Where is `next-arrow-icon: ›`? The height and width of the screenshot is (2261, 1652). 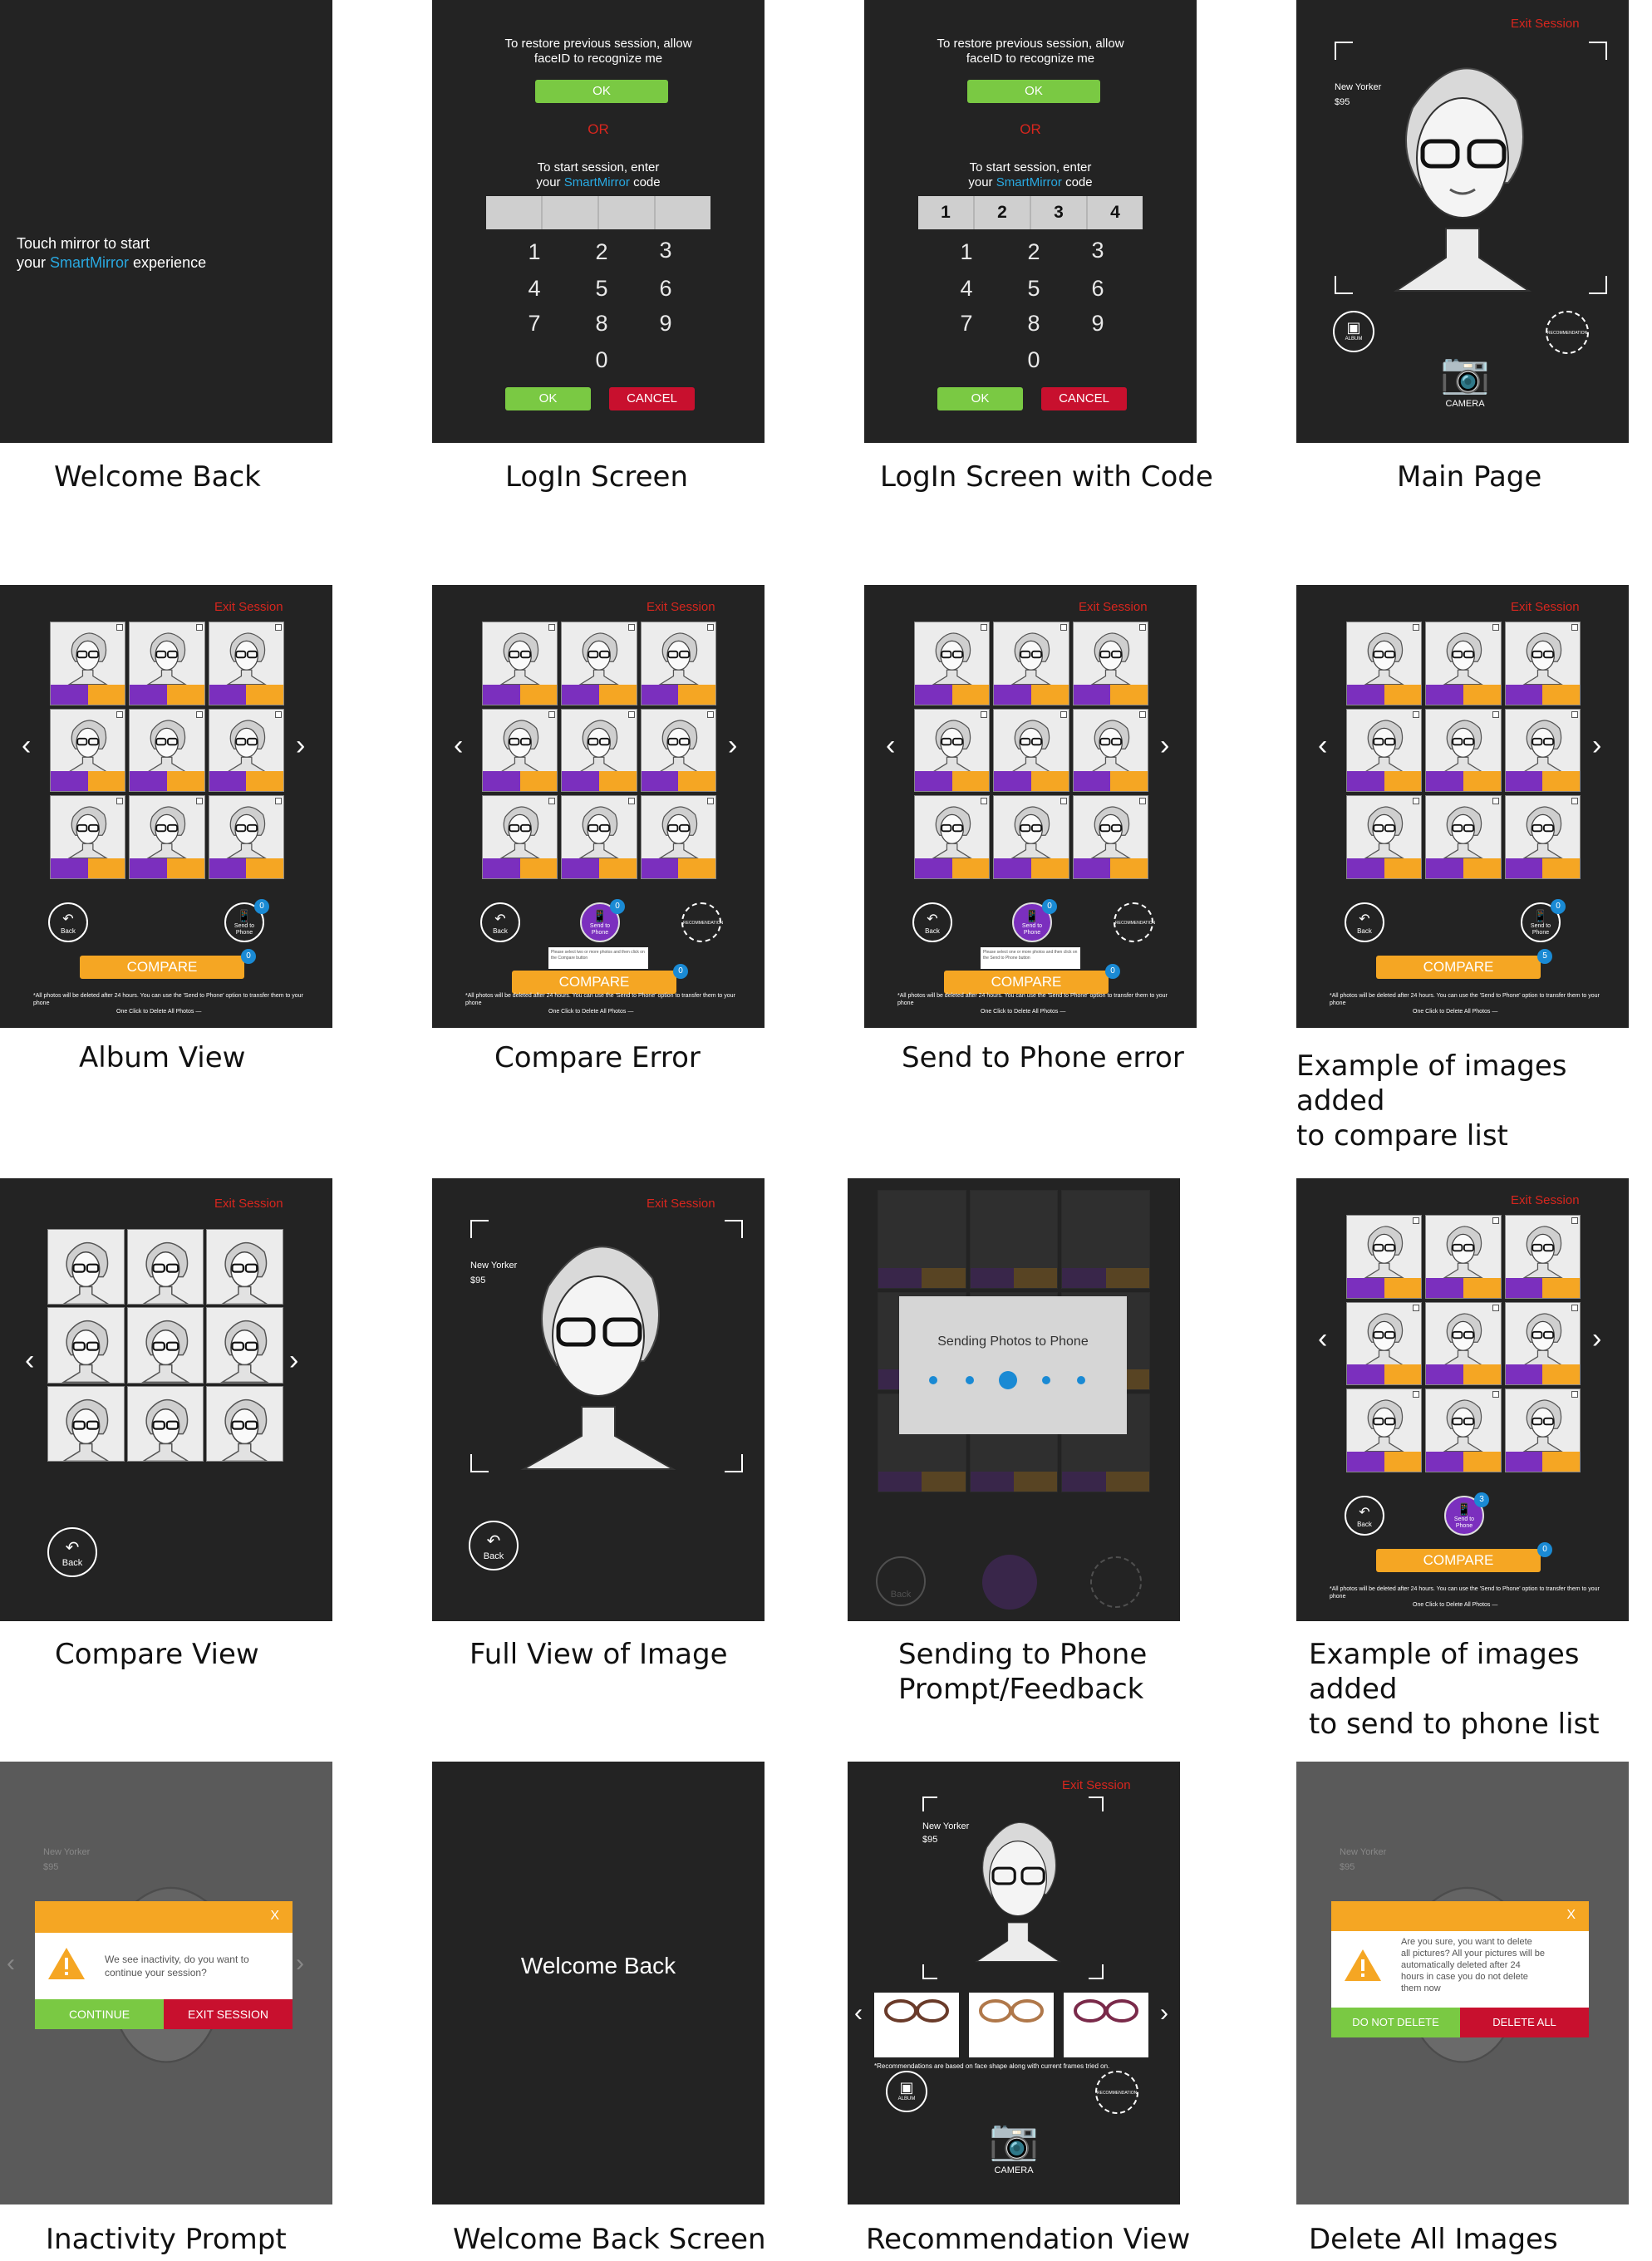 next-arrow-icon: › is located at coordinates (1164, 2013).